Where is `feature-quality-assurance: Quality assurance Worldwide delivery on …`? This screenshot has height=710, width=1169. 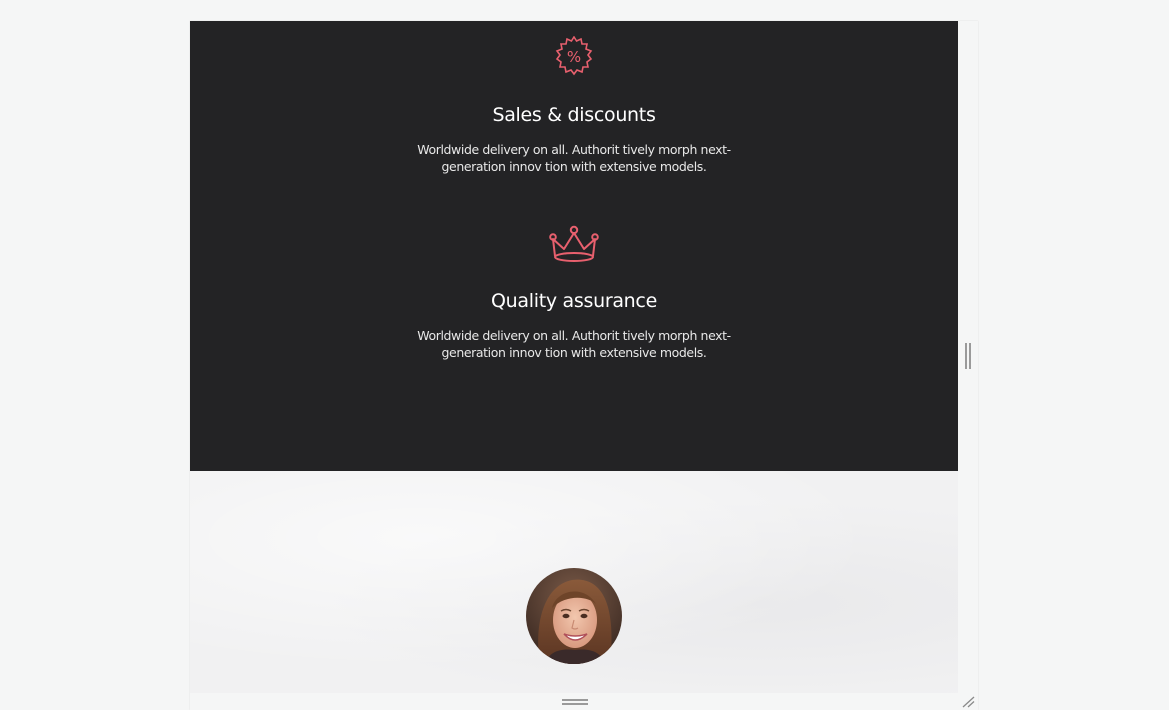
feature-quality-assurance: Quality assurance Worldwide delivery on … is located at coordinates (574, 293).